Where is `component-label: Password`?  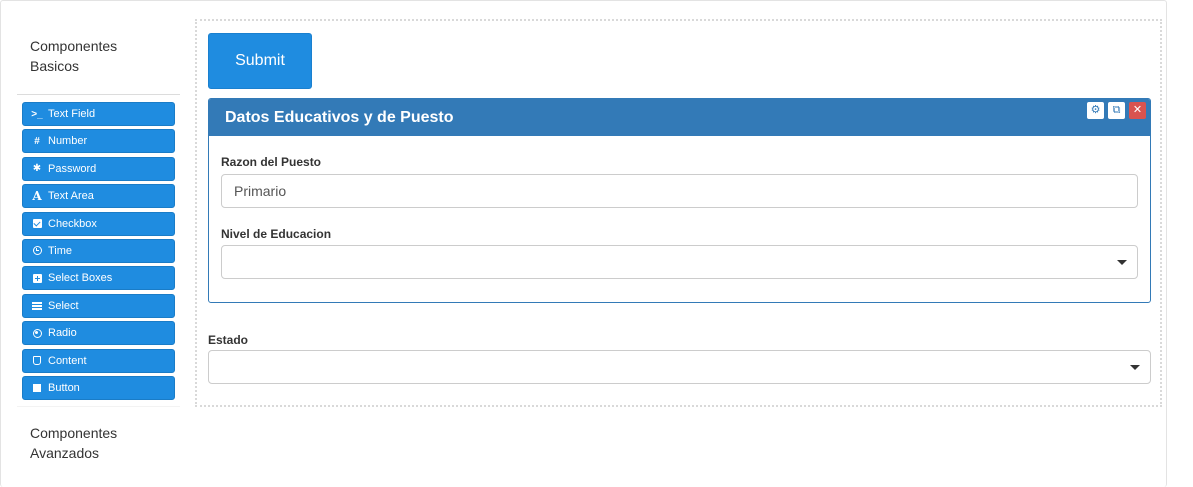 component-label: Password is located at coordinates (72, 168).